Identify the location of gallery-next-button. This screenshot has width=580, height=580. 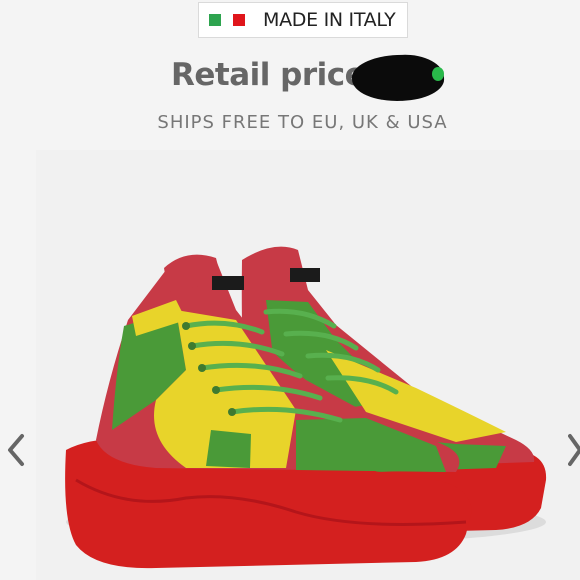
(574, 450).